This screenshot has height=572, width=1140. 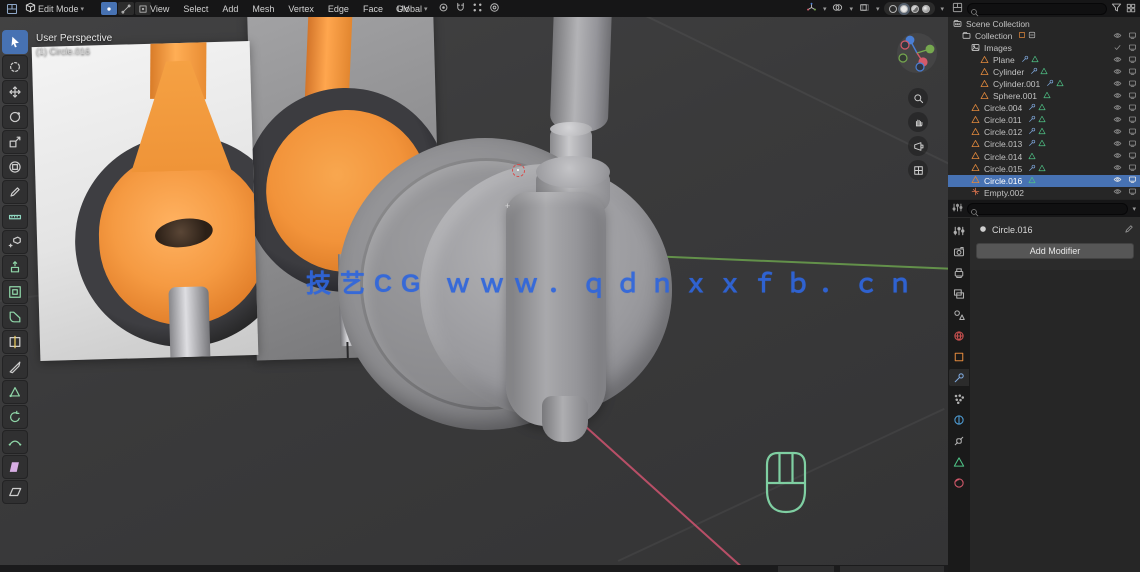 I want to click on tool-inset-faces, so click(x=15, y=292).